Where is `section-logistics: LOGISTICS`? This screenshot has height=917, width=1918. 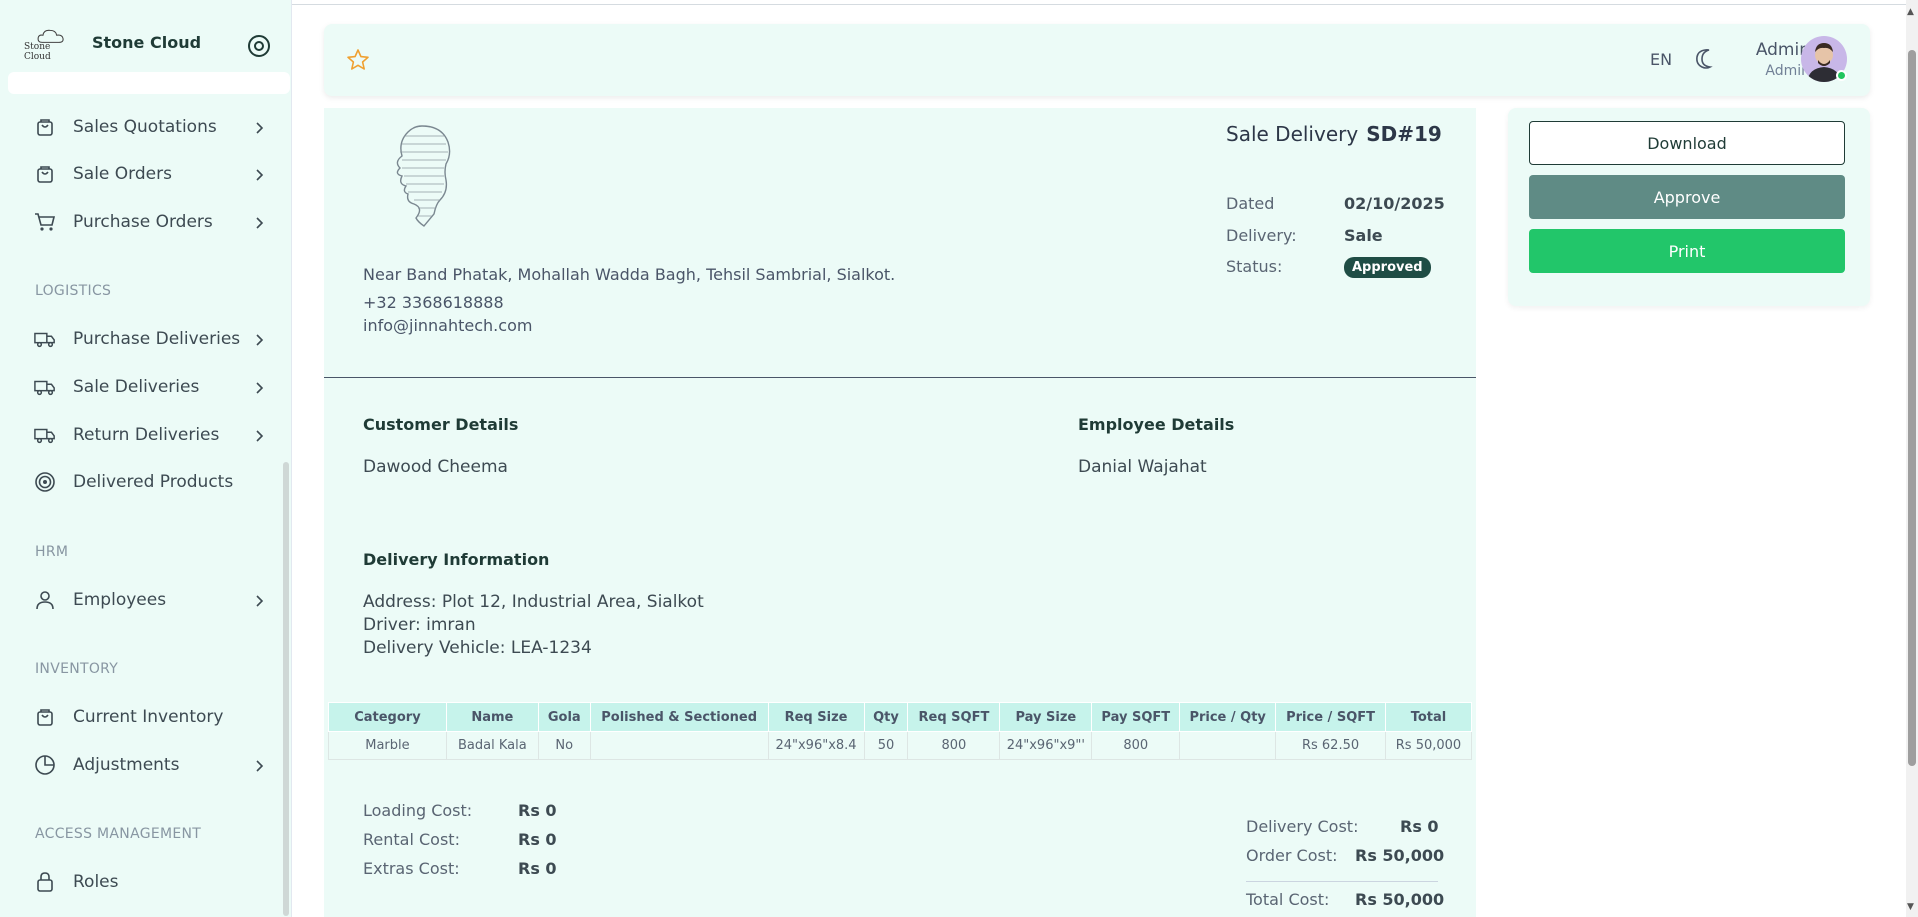
section-logistics: LOGISTICS is located at coordinates (73, 291).